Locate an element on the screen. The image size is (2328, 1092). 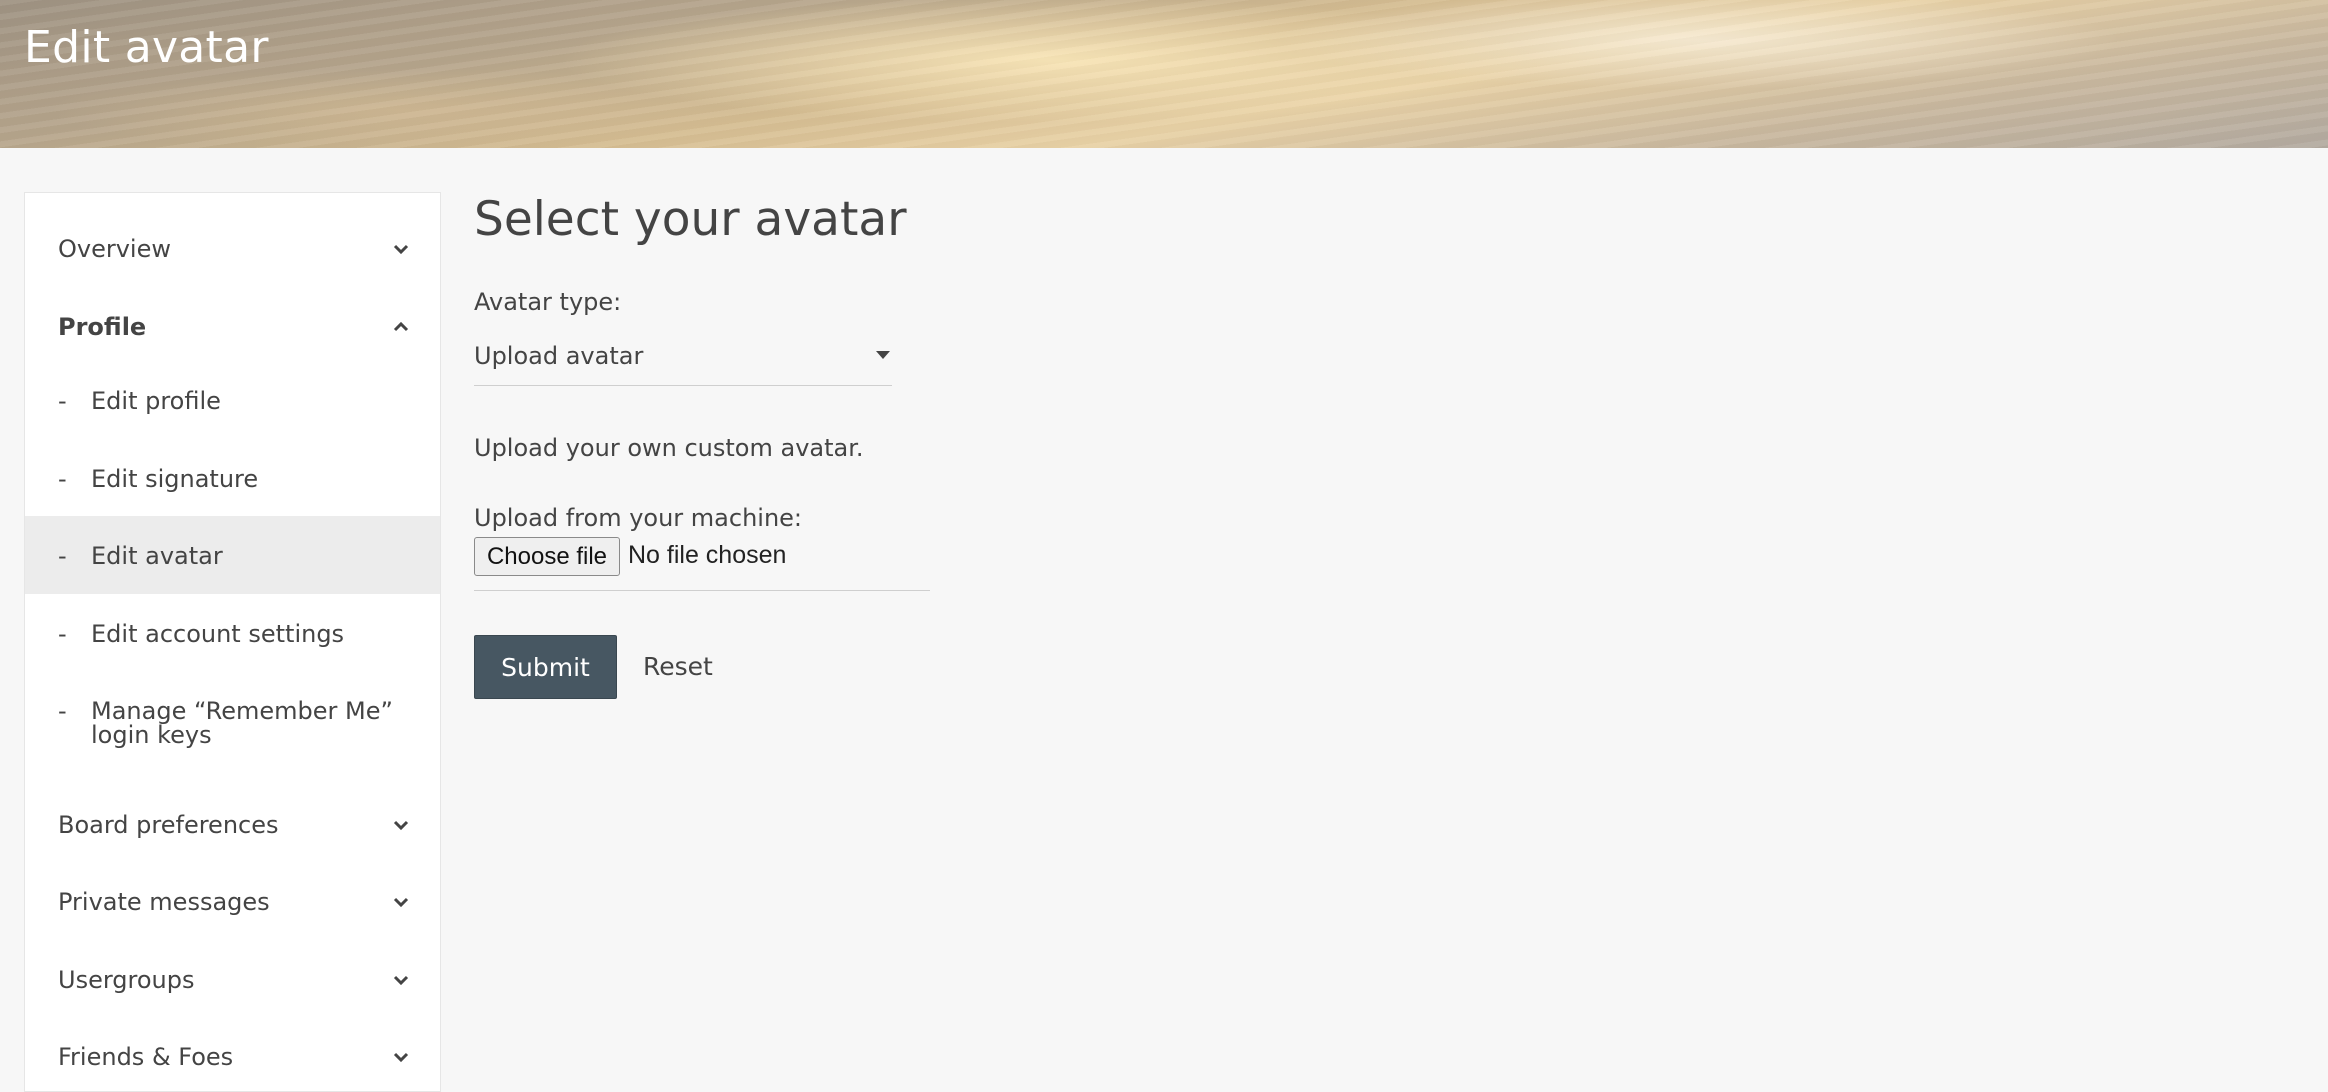
sidebar-item-label: Friends & Foes is located at coordinates (146, 1057).